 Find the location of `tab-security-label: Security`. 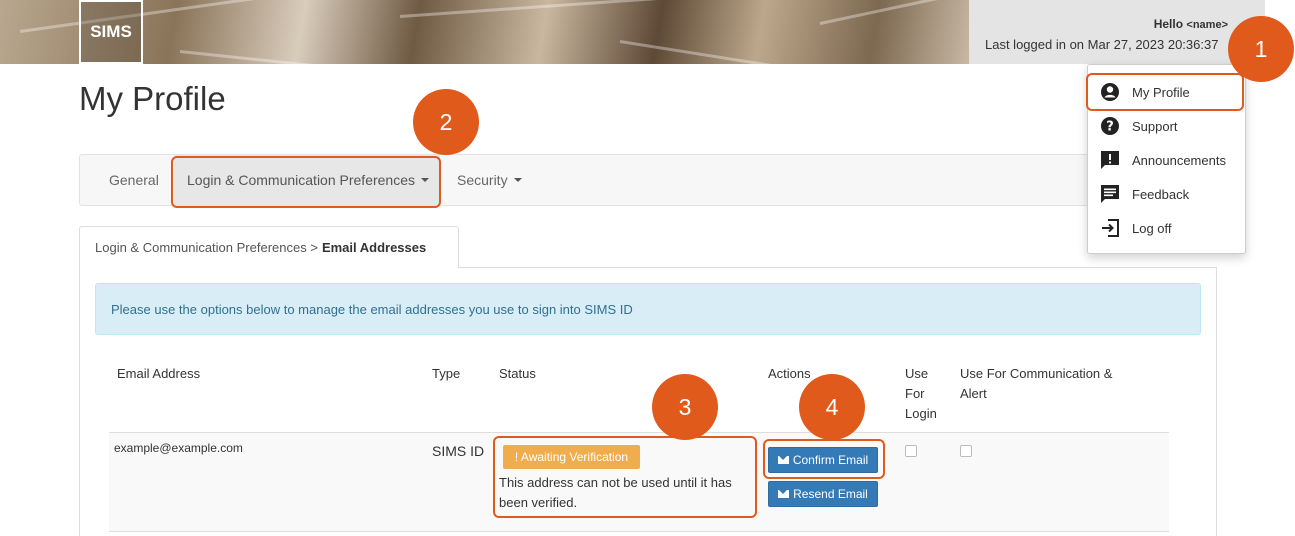

tab-security-label: Security is located at coordinates (482, 180).